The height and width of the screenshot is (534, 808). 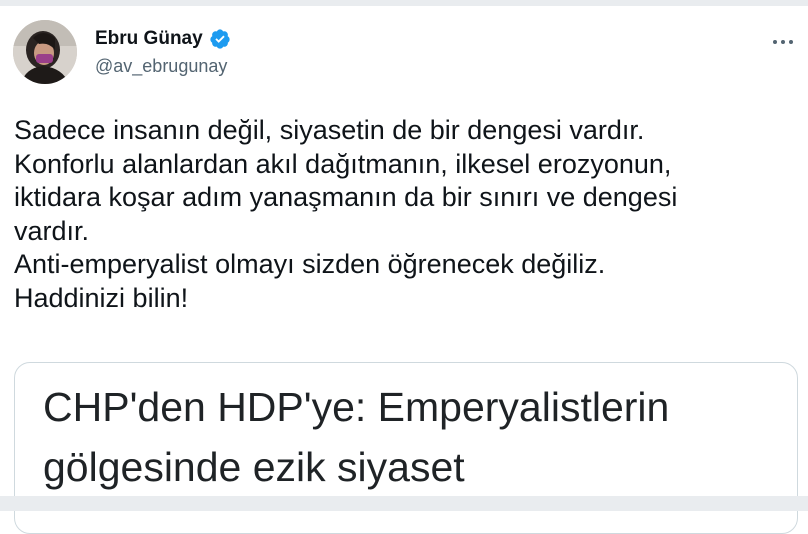 What do you see at coordinates (220, 39) in the screenshot?
I see `verified-badge-icon` at bounding box center [220, 39].